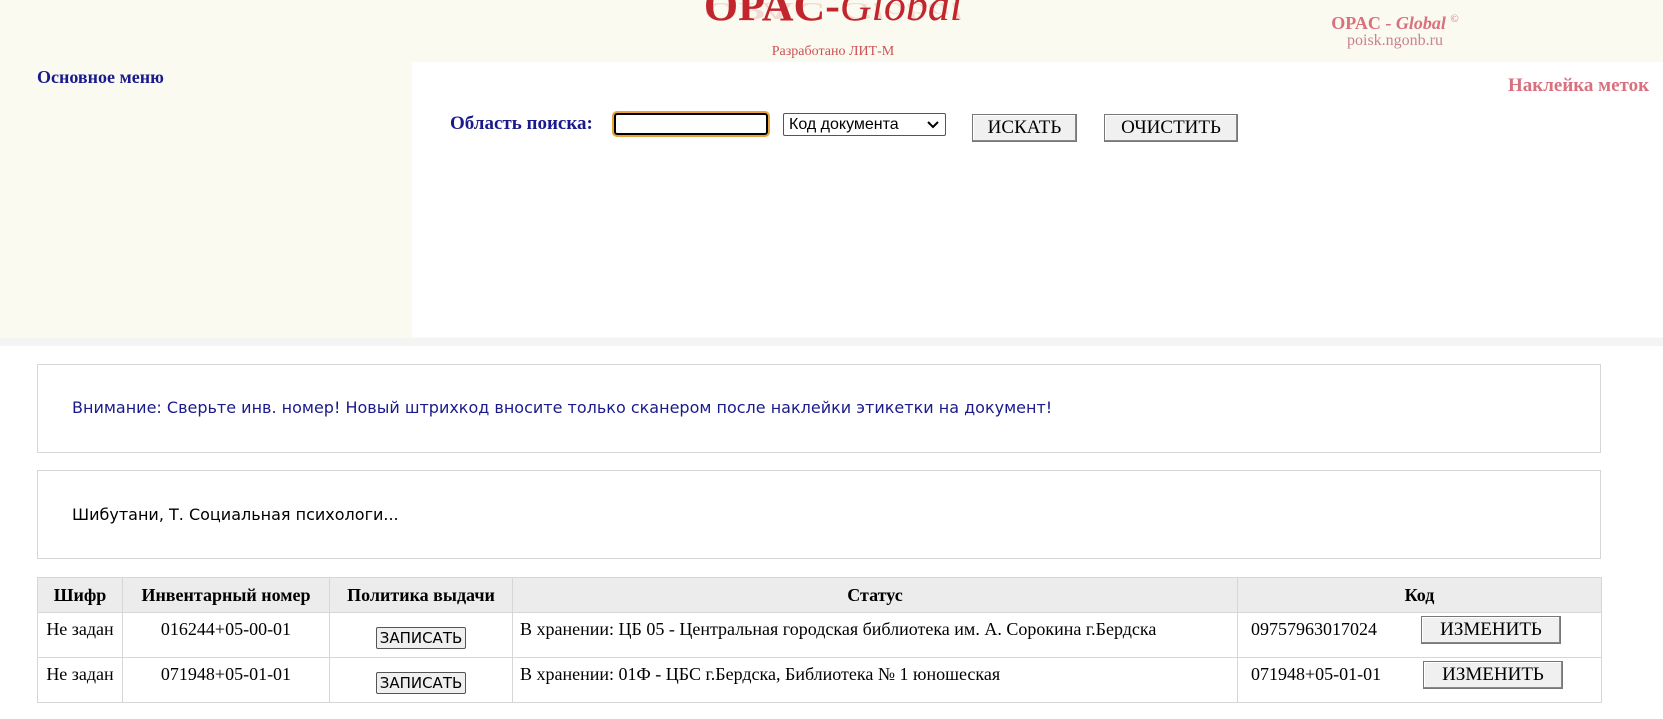 This screenshot has width=1663, height=719. Describe the element at coordinates (1395, 23) in the screenshot. I see `brand-name: OPAC - Global ©` at that location.